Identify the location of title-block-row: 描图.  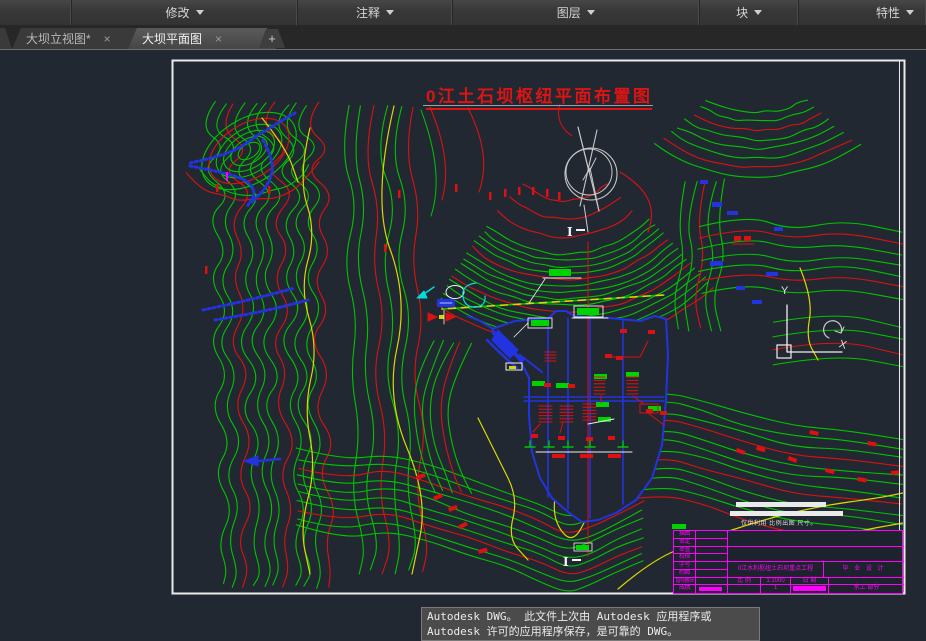
(701, 535).